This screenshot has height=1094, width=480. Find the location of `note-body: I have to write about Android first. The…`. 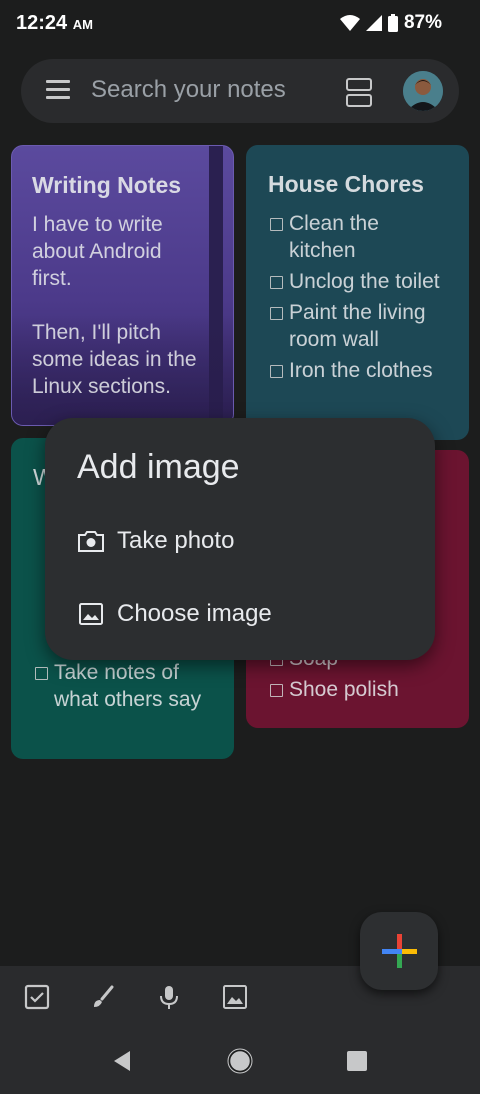

note-body: I have to write about Android first. The… is located at coordinates (114, 305).